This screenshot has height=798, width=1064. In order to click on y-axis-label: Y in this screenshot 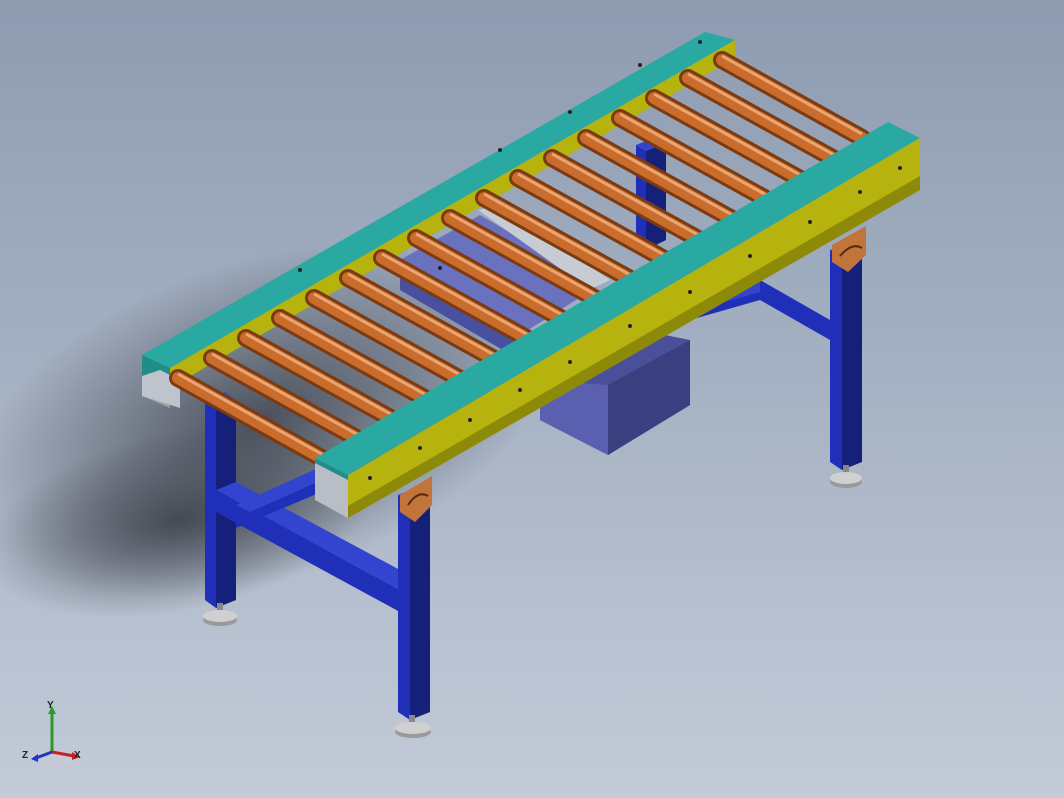, I will do `click(50, 705)`.